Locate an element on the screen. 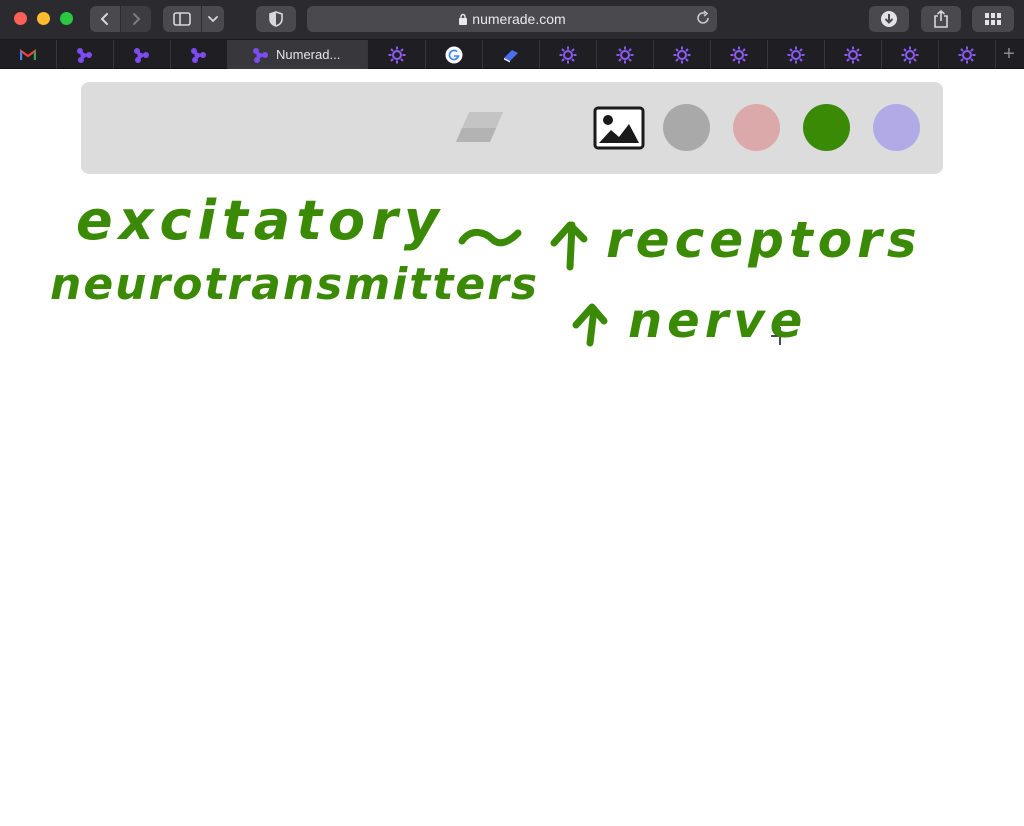 Image resolution: width=1024 pixels, height=826 pixels. tab-bar: Numerad... + is located at coordinates (512, 54).